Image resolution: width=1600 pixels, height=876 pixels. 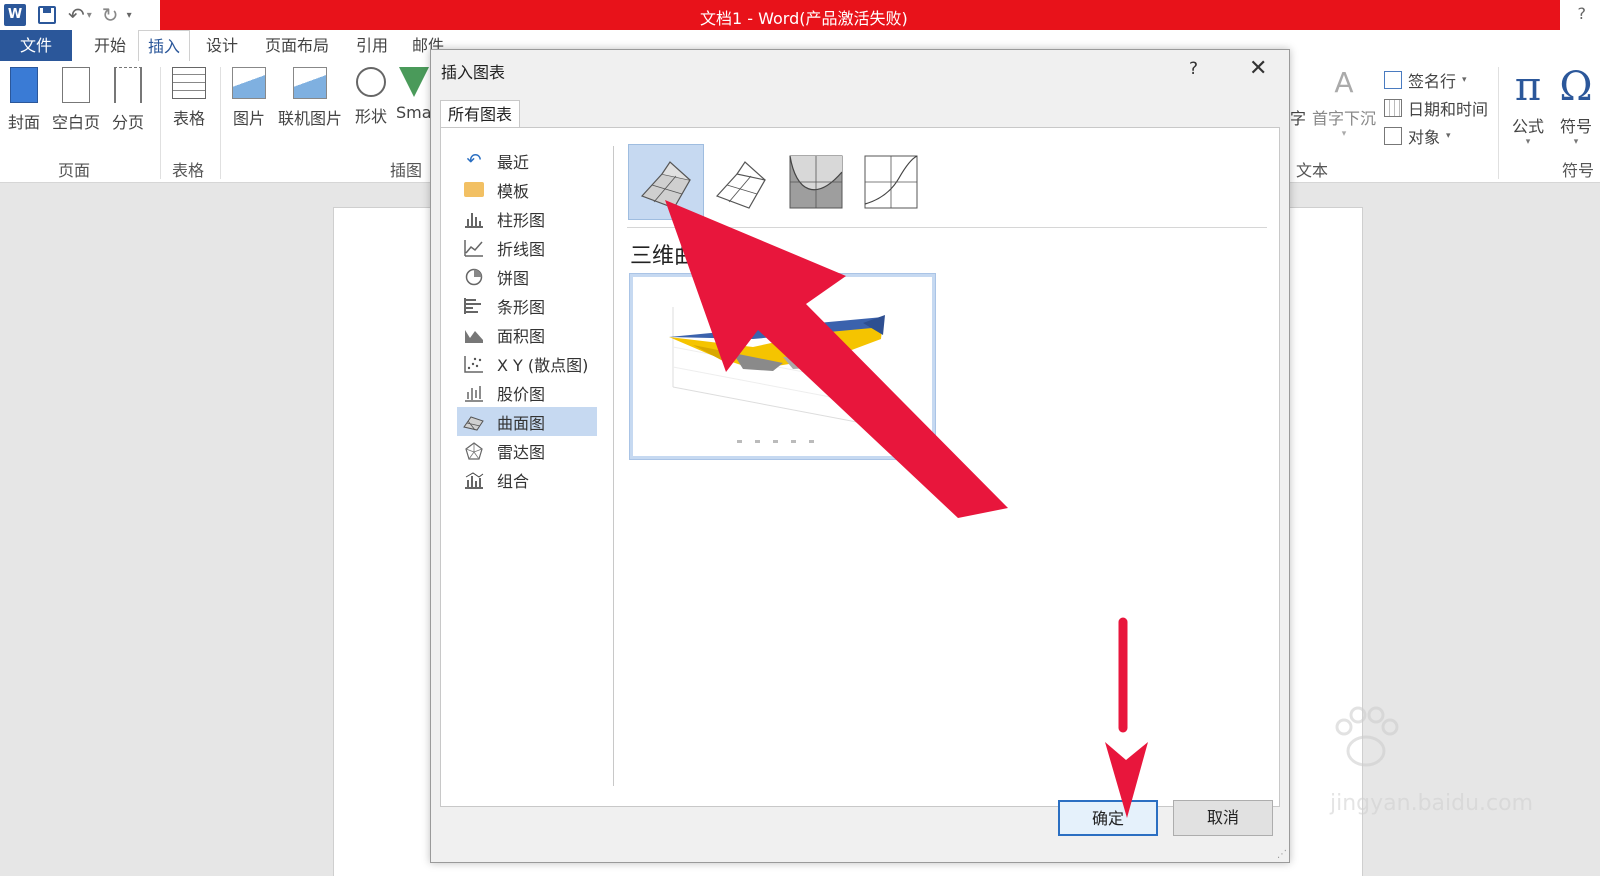 What do you see at coordinates (371, 82) in the screenshot?
I see `shapes-icon` at bounding box center [371, 82].